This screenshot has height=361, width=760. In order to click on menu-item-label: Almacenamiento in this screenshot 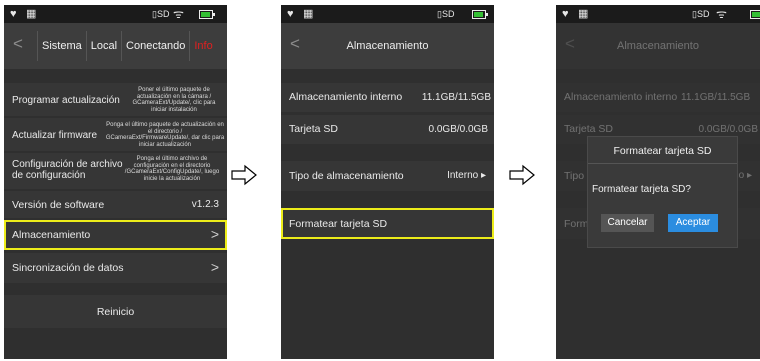, I will do `click(51, 235)`.